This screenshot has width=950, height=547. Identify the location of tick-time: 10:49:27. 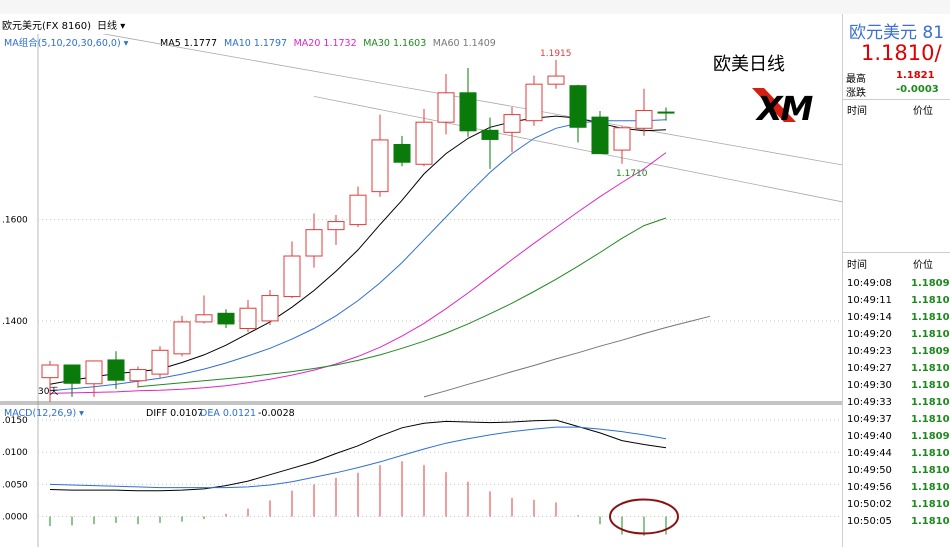
(869, 368).